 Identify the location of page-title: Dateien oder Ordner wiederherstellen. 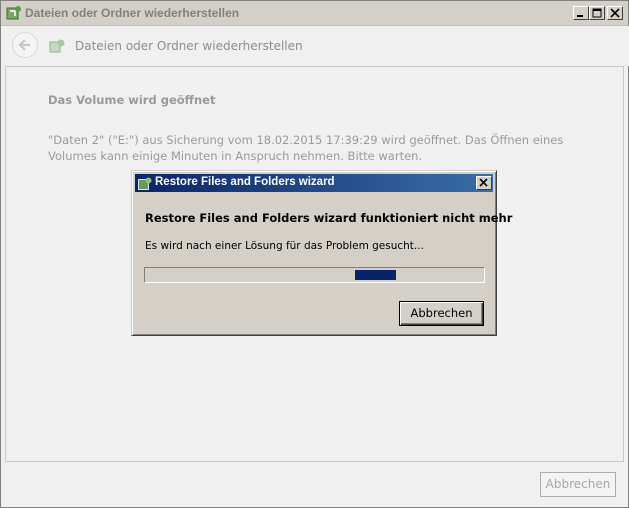
(189, 46).